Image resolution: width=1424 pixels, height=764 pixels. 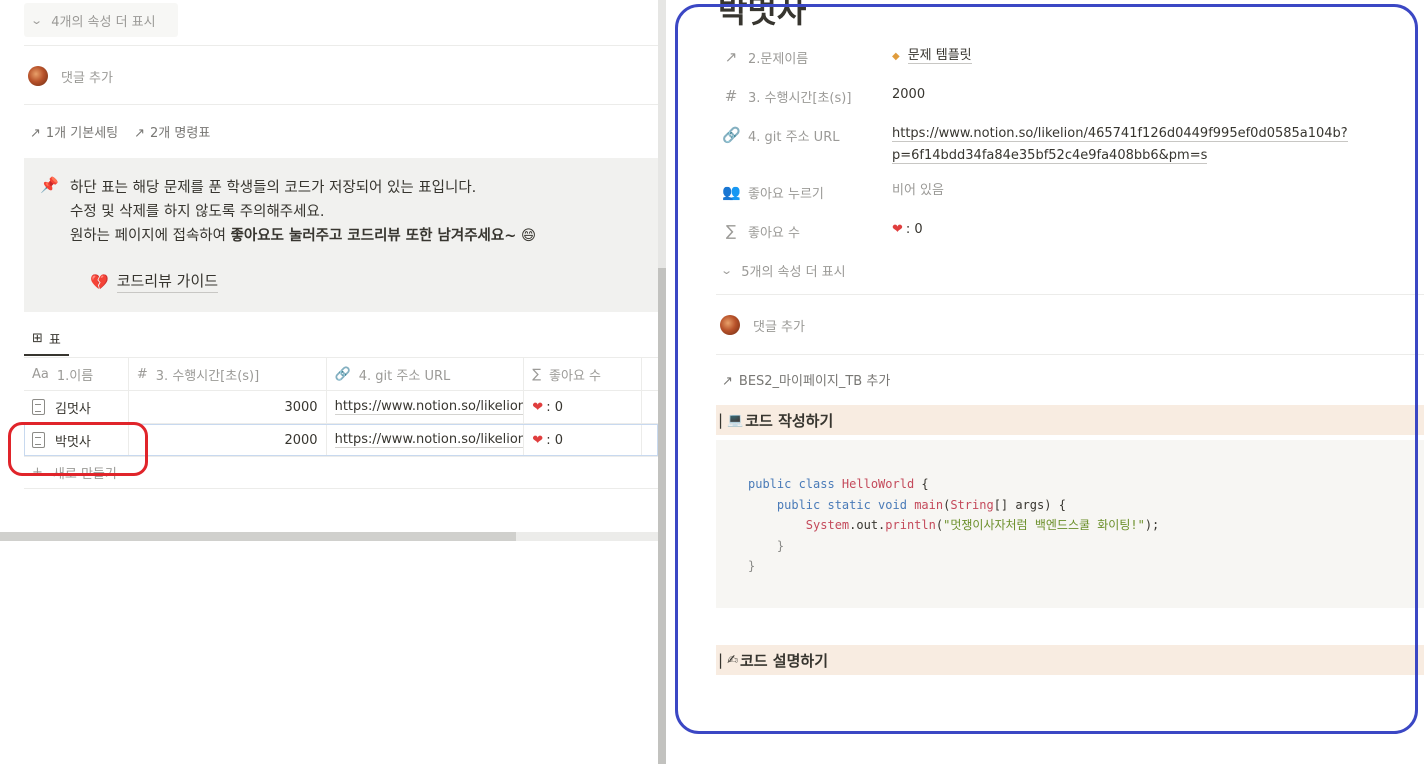 What do you see at coordinates (731, 57) in the screenshot?
I see `relation-arrow-icon: ↗` at bounding box center [731, 57].